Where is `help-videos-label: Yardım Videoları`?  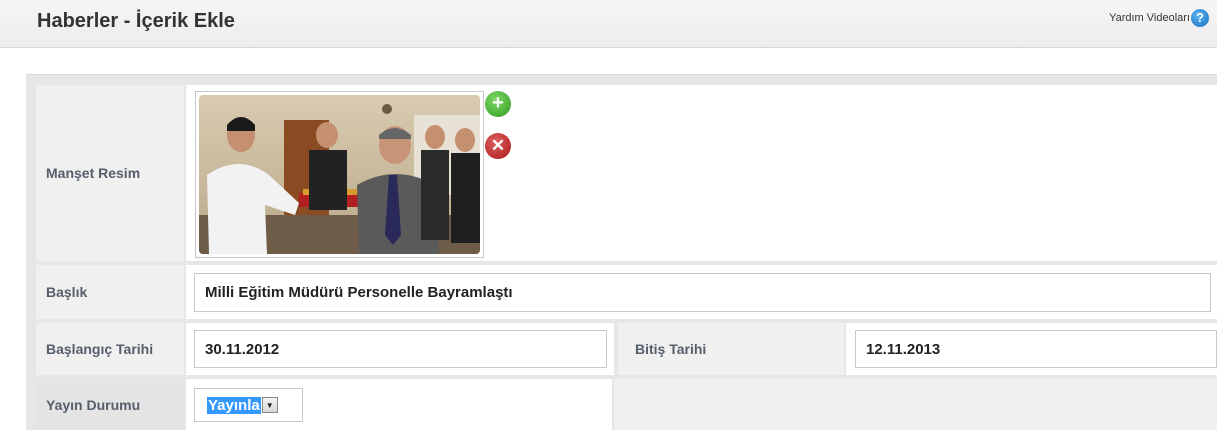 help-videos-label: Yardım Videoları is located at coordinates (1149, 18).